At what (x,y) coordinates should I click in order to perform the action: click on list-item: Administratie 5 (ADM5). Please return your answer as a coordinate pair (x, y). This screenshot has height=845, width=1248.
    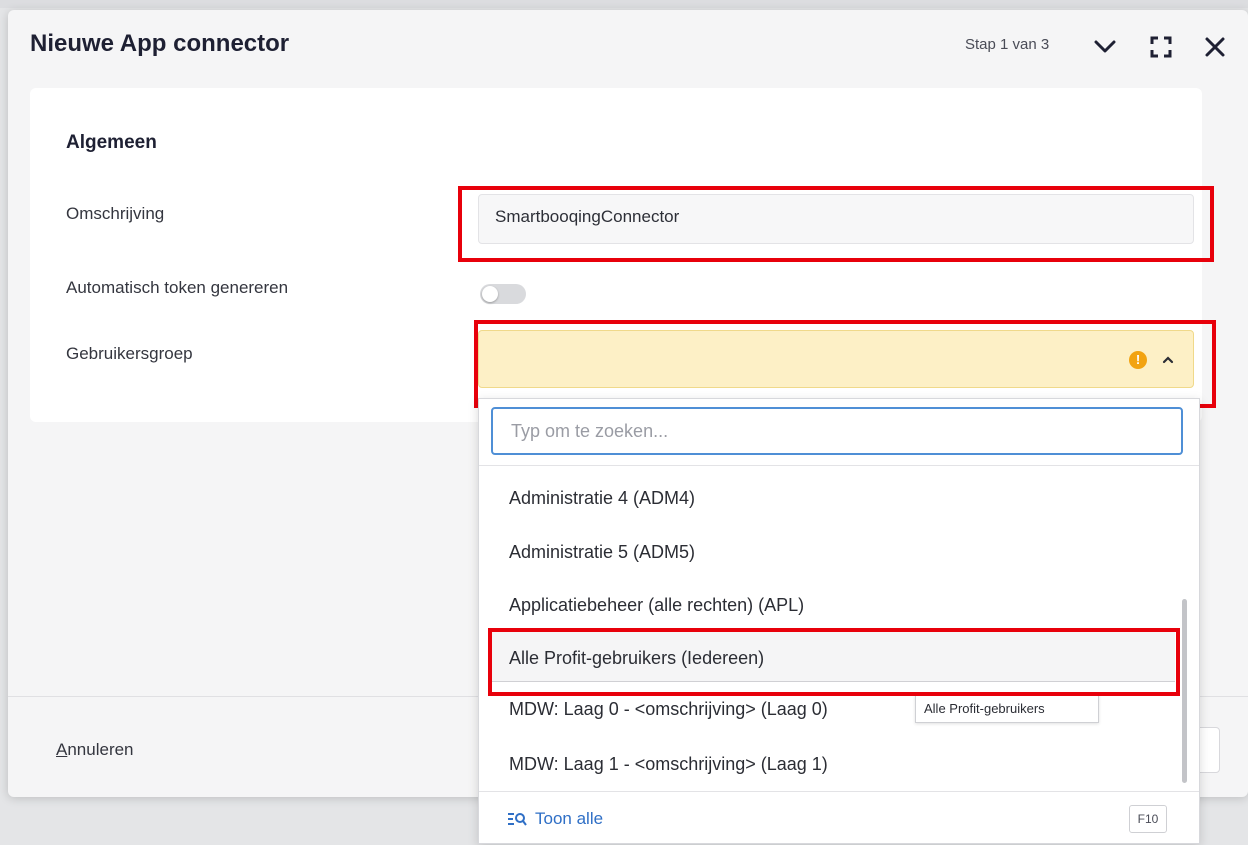
    Looking at the image, I should click on (602, 552).